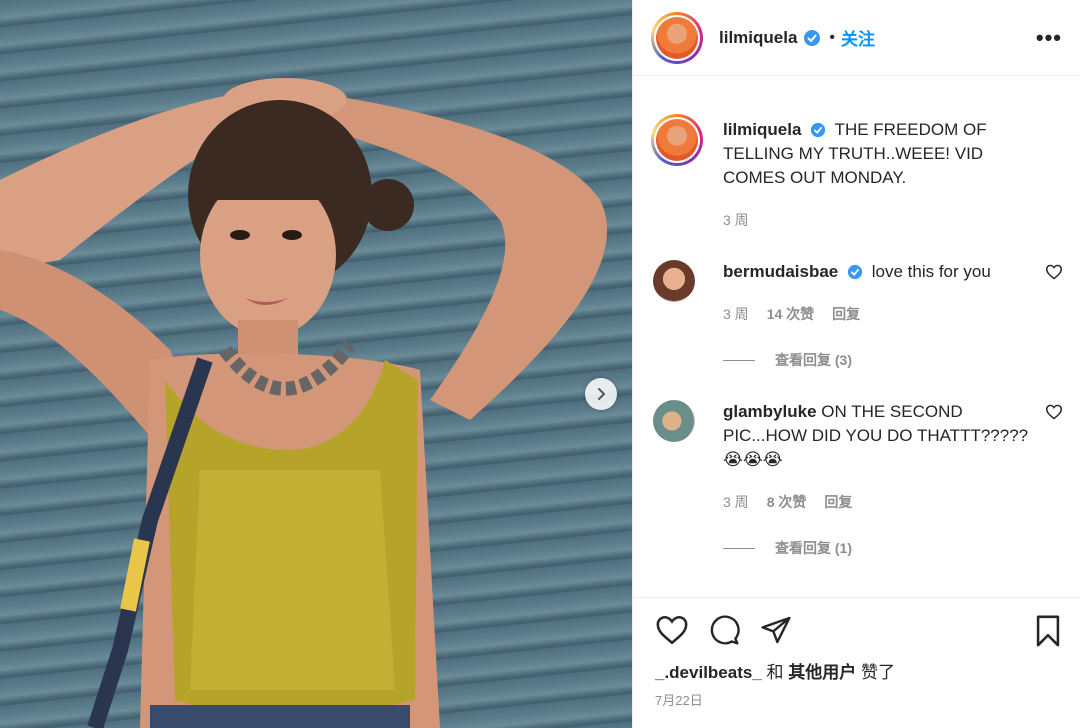 Image resolution: width=1080 pixels, height=728 pixels. Describe the element at coordinates (931, 271) in the screenshot. I see `comment-text: love this for you` at that location.